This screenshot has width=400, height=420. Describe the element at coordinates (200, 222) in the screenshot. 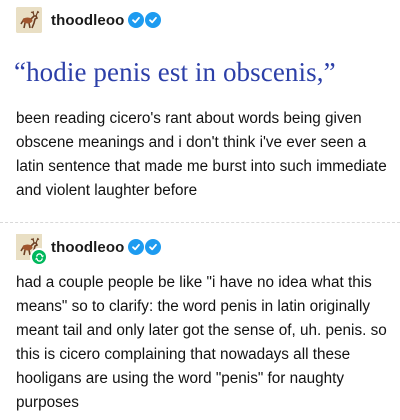

I see `post-divider` at that location.